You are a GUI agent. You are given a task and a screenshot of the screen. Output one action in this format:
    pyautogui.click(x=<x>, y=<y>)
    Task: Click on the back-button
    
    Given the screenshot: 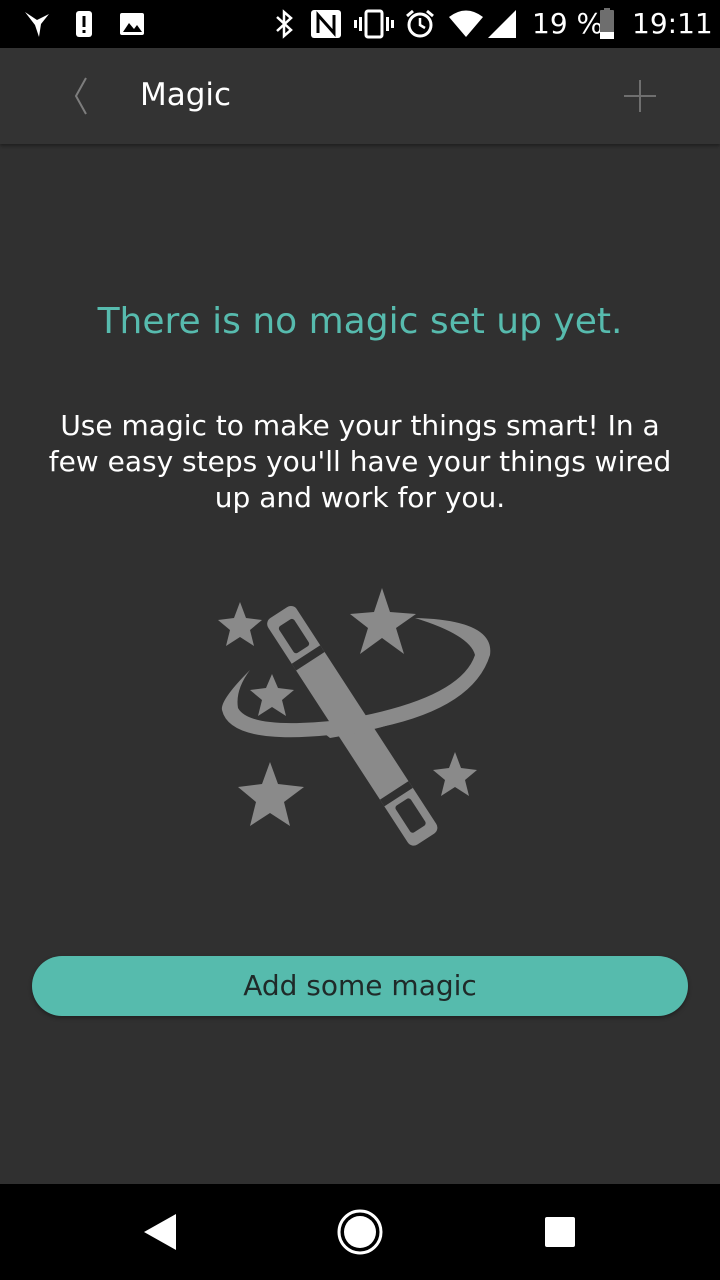 What is the action you would take?
    pyautogui.click(x=80, y=96)
    